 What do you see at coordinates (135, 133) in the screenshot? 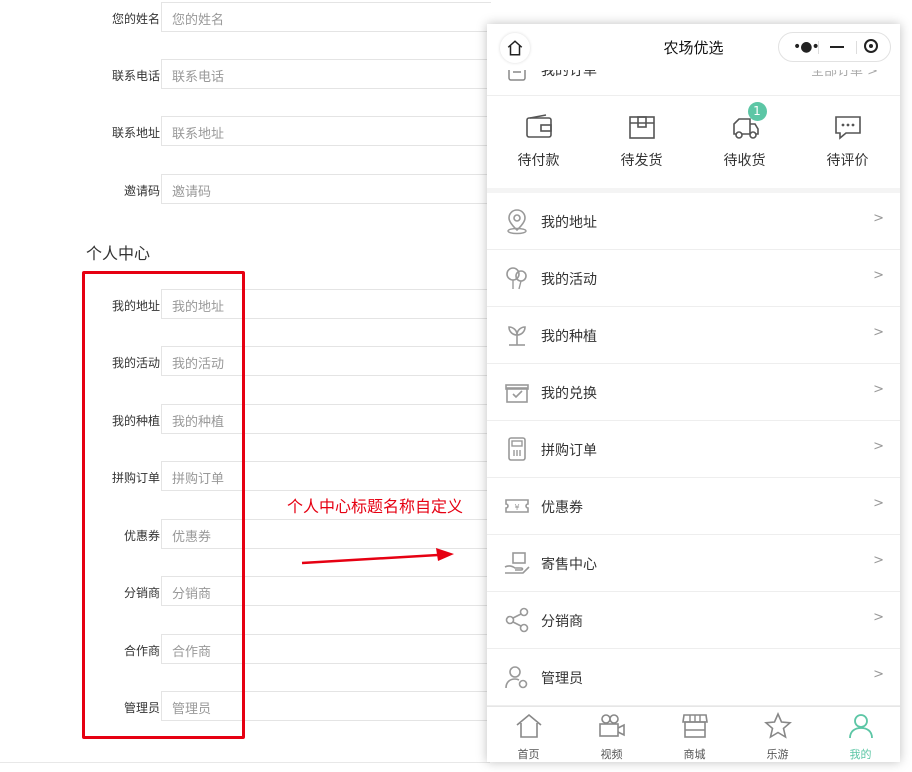
I see `field-label: 联系地址` at bounding box center [135, 133].